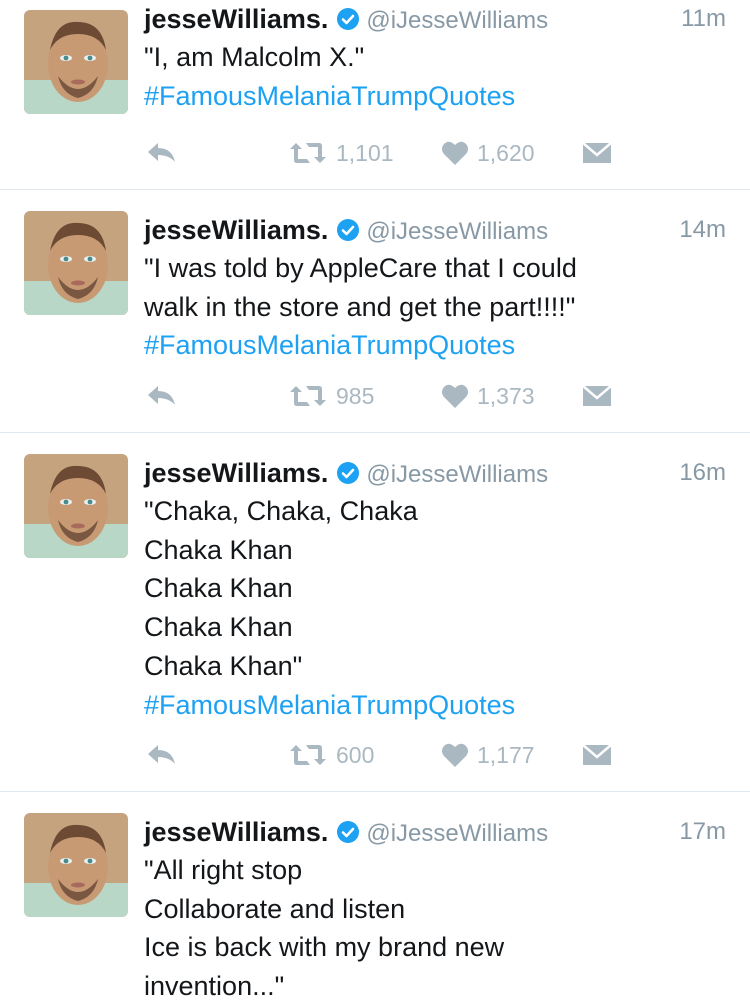 This screenshot has width=750, height=1006. Describe the element at coordinates (281, 511) in the screenshot. I see `tweet-text-line: "Chaka, Chaka, Chaka` at that location.